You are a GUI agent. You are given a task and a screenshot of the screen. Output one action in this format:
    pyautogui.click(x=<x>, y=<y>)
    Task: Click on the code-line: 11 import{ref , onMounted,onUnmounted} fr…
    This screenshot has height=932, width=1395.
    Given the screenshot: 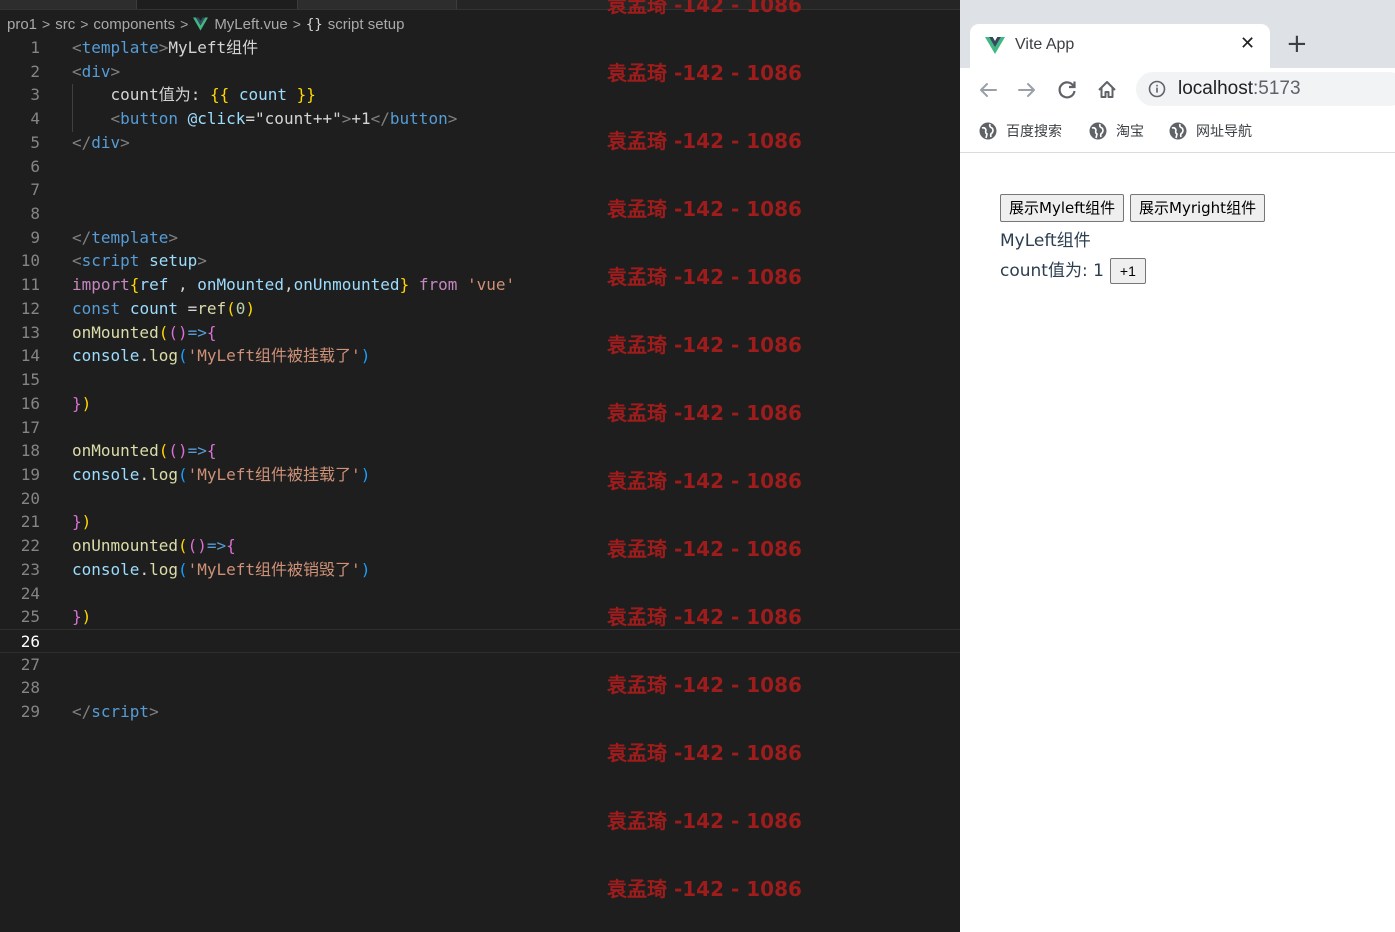 What is the action you would take?
    pyautogui.click(x=480, y=285)
    